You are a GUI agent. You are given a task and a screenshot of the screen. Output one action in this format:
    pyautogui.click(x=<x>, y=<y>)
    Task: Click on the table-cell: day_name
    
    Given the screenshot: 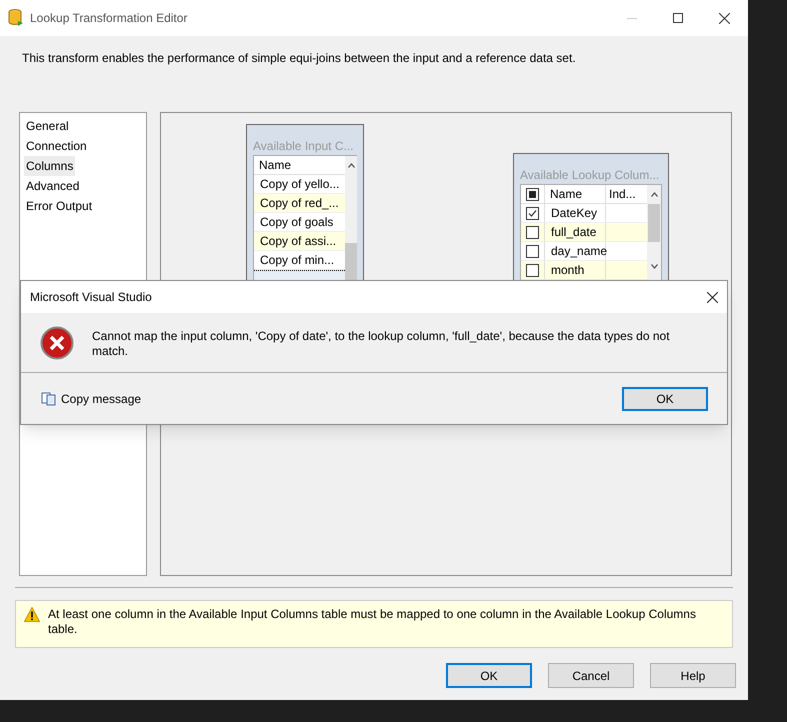 What is the action you would take?
    pyautogui.click(x=575, y=251)
    